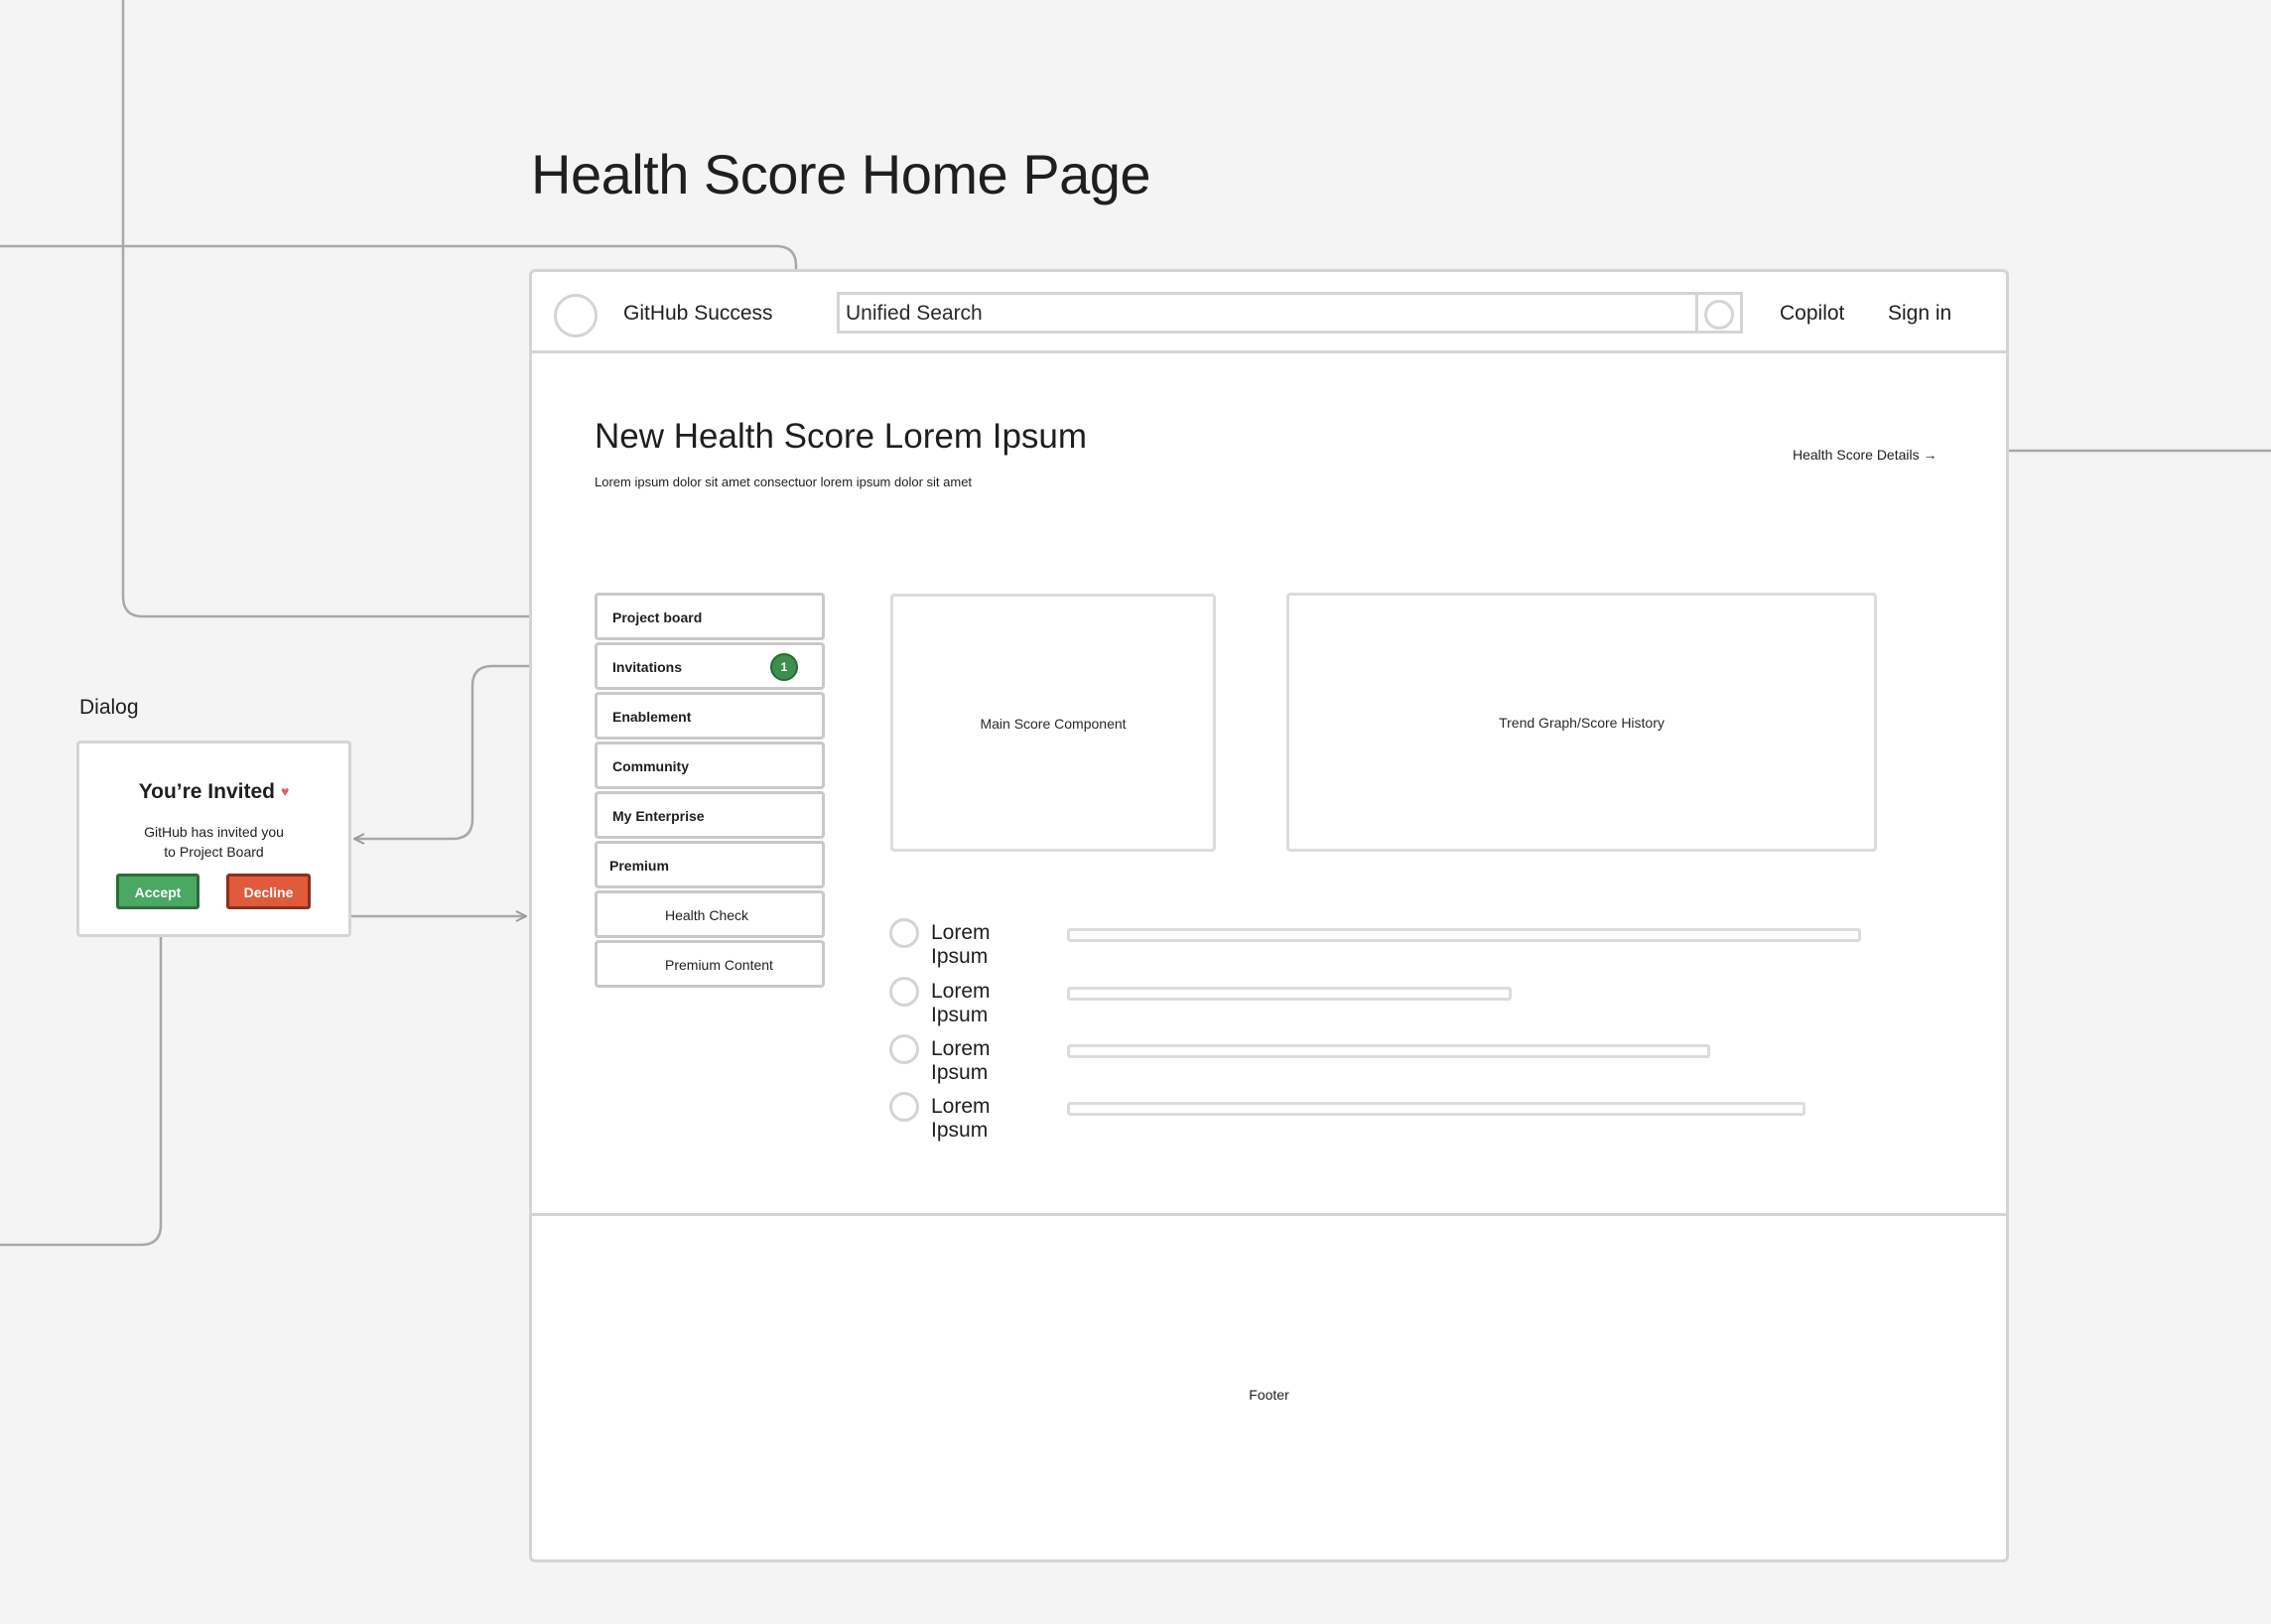 This screenshot has width=2271, height=1624. What do you see at coordinates (214, 852) in the screenshot?
I see `dialog-body-line: to Project Board` at bounding box center [214, 852].